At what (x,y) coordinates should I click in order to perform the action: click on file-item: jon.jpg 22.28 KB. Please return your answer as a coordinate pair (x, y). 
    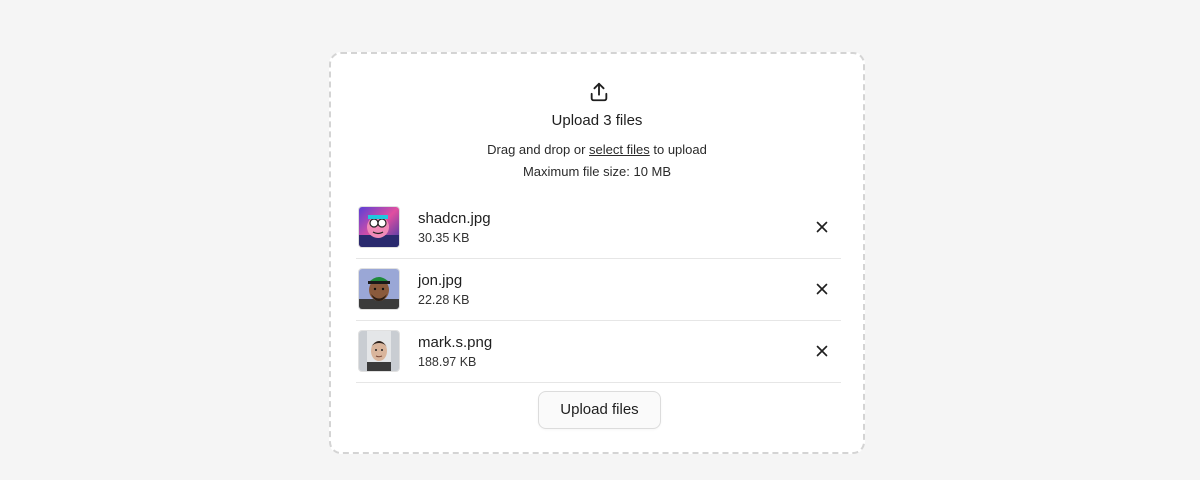
    Looking at the image, I should click on (598, 290).